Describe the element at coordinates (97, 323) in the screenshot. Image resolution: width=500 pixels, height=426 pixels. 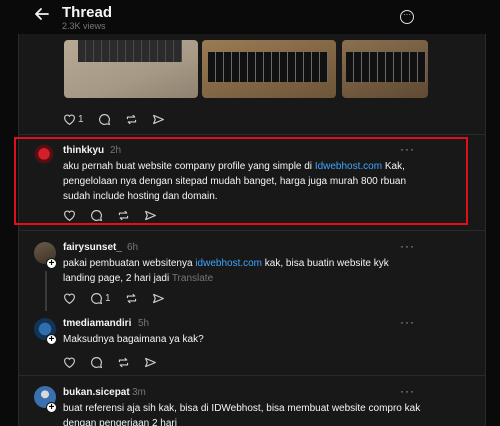
I see `username: tmediamandiri` at that location.